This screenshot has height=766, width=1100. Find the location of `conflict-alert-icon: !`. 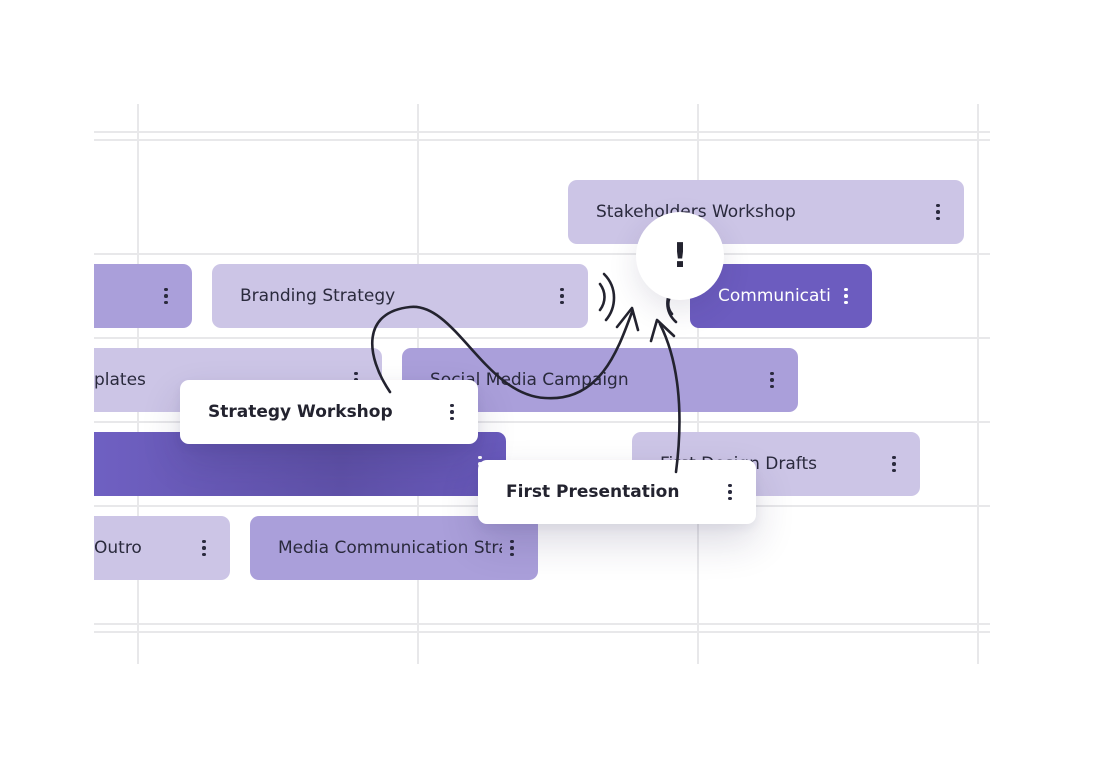

conflict-alert-icon: ! is located at coordinates (680, 256).